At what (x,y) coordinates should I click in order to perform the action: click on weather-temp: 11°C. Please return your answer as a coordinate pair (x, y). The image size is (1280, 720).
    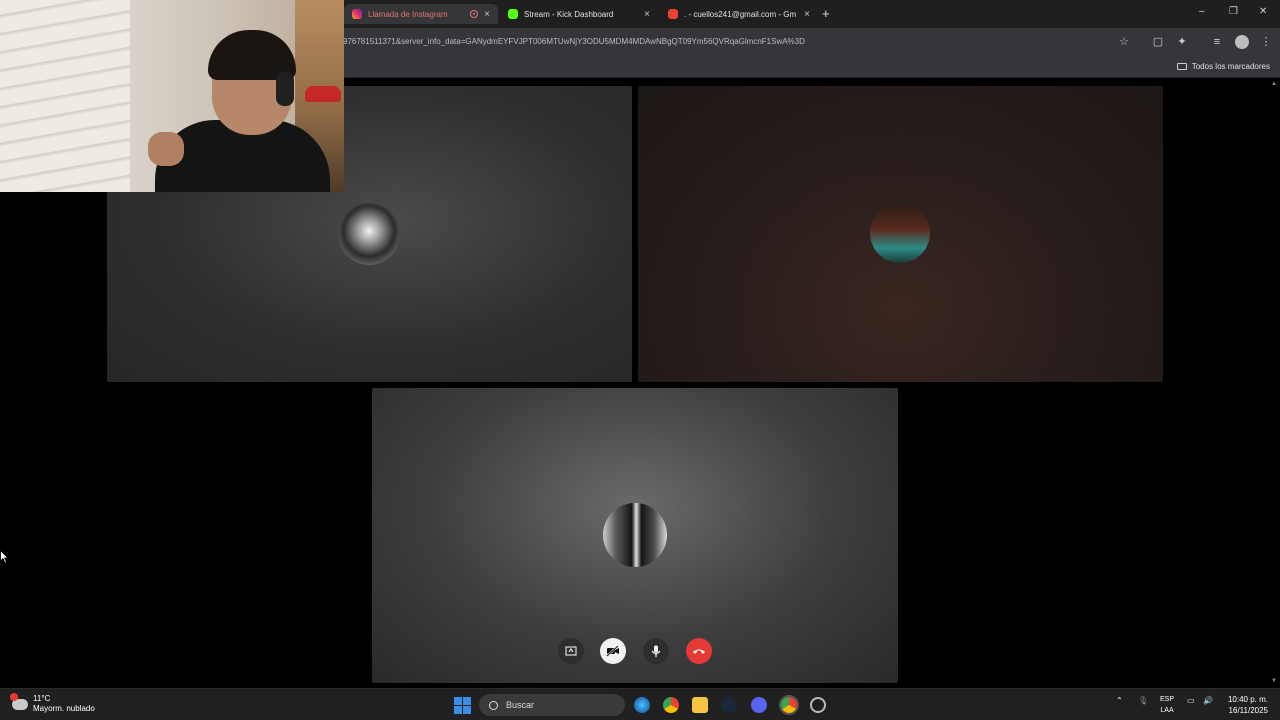
    Looking at the image, I should click on (42, 698).